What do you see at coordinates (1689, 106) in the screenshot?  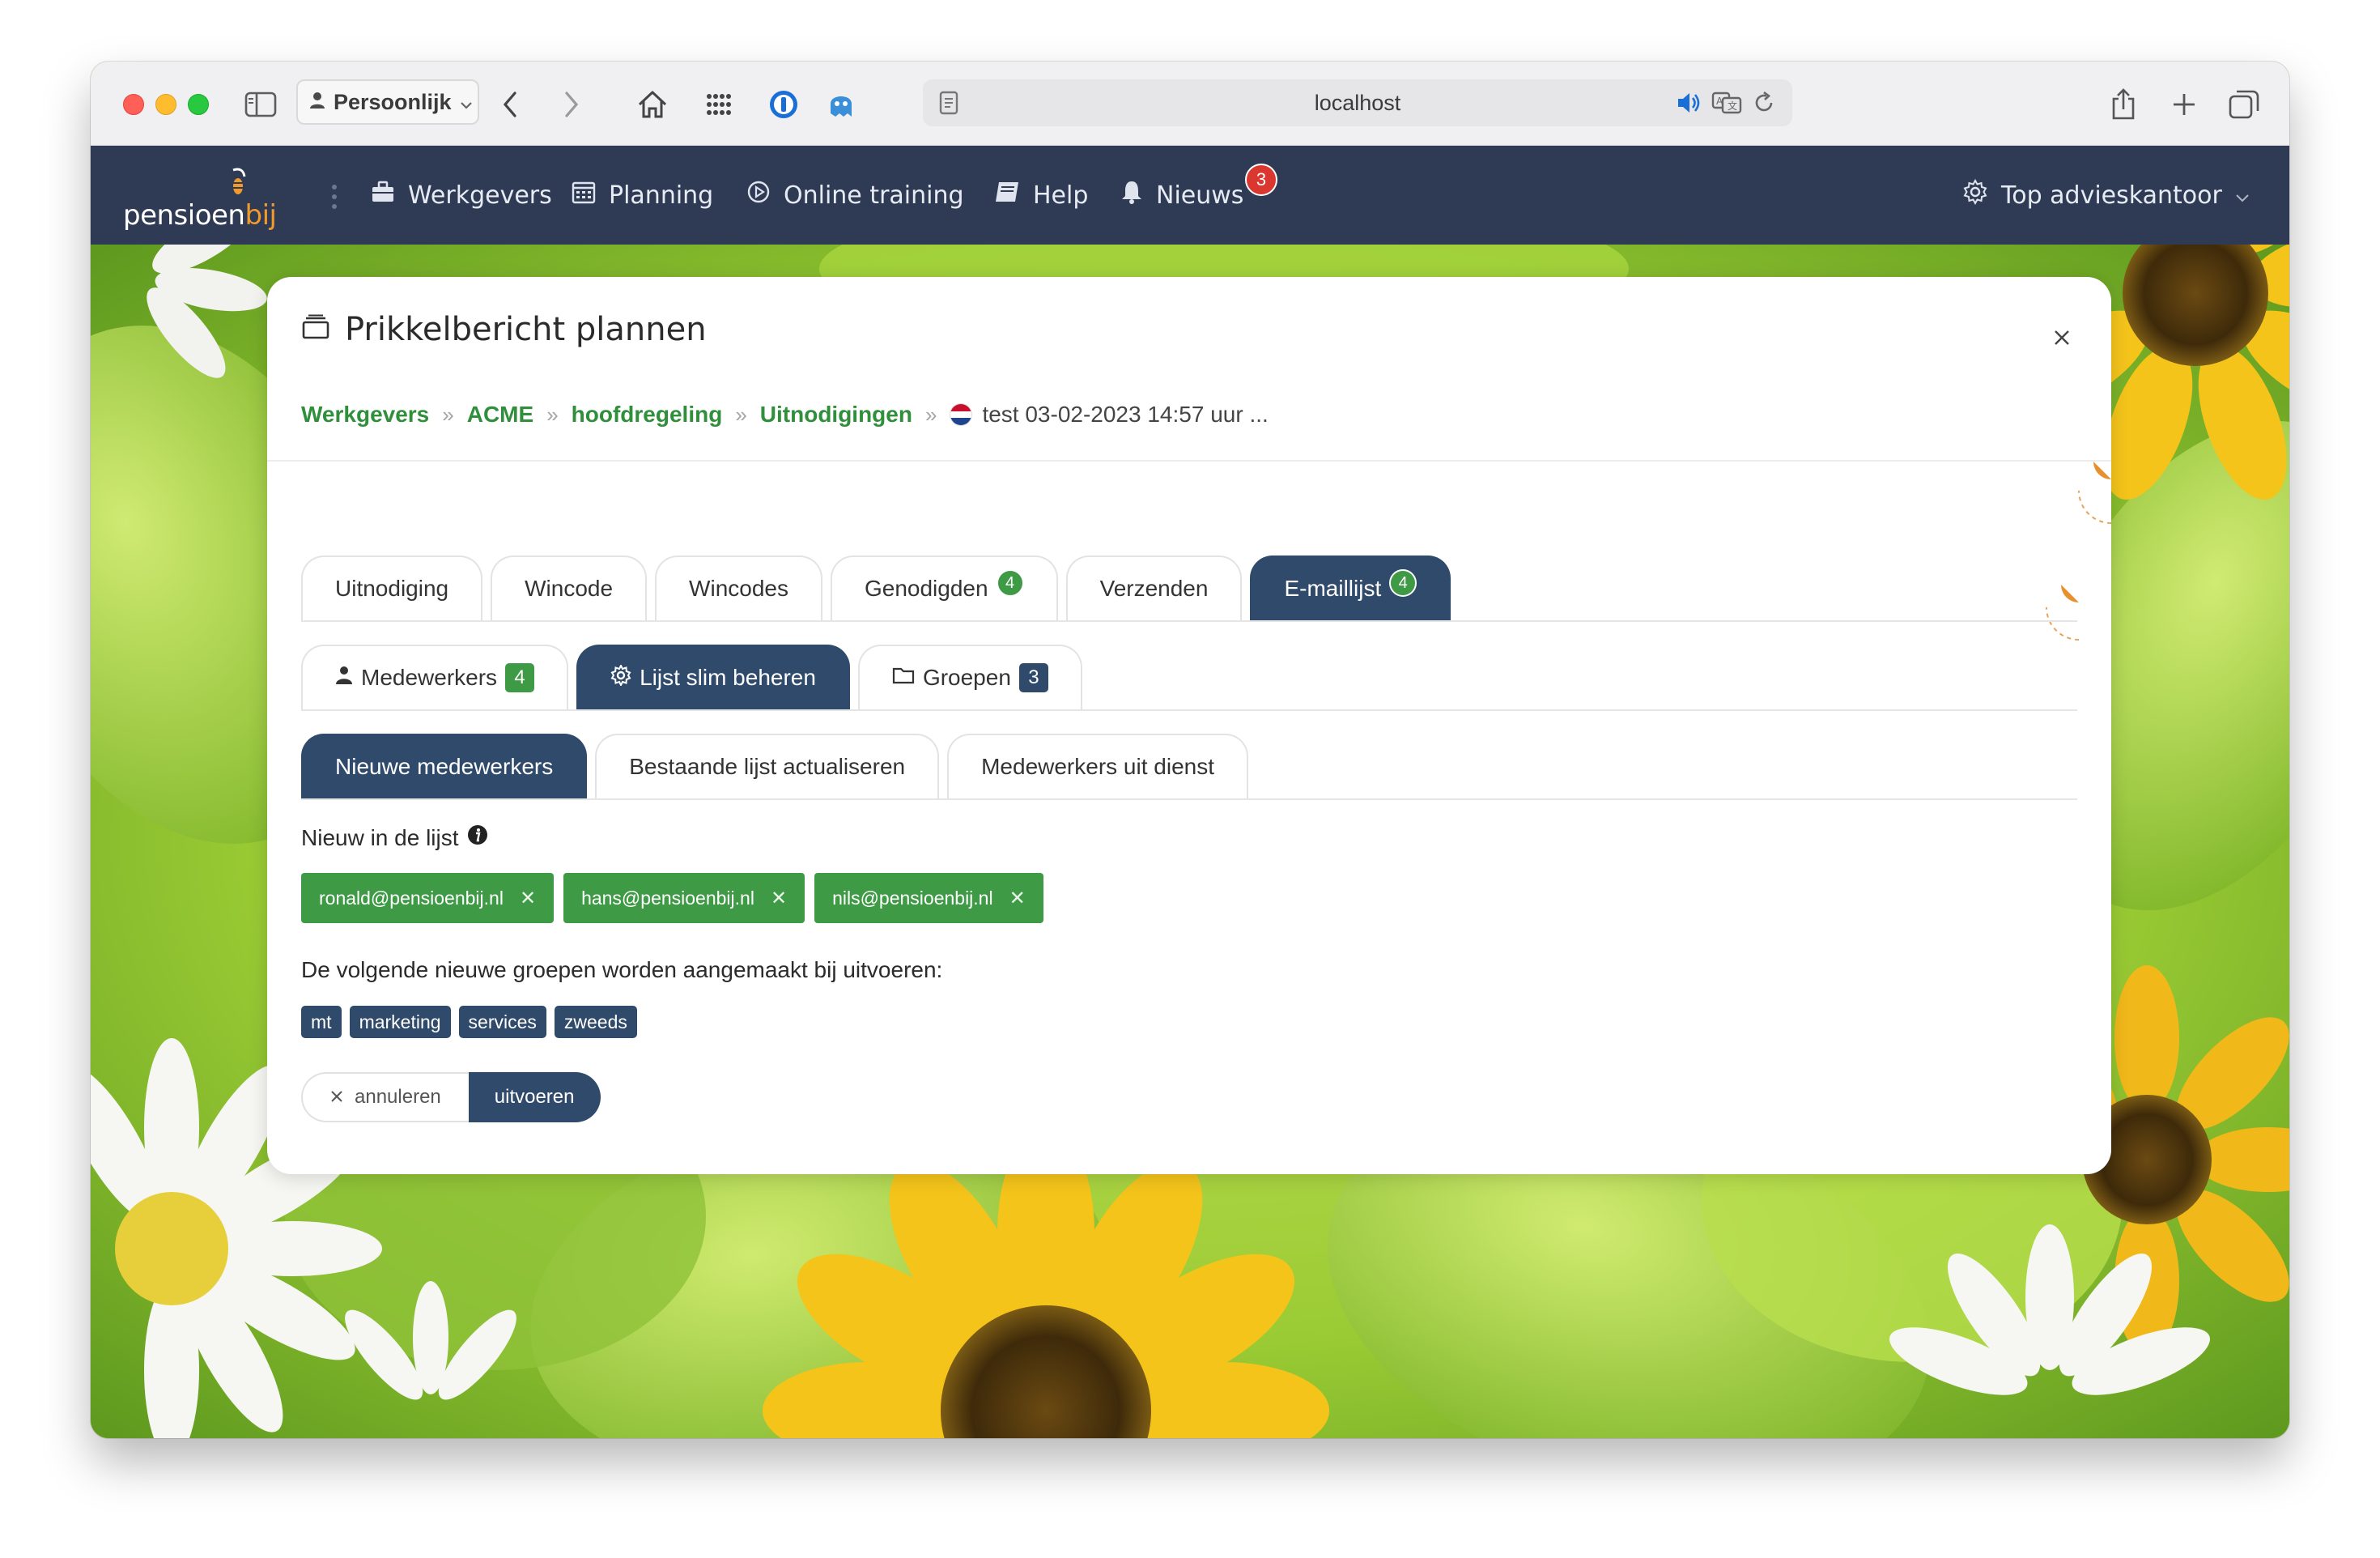 I see `speaker-icon` at bounding box center [1689, 106].